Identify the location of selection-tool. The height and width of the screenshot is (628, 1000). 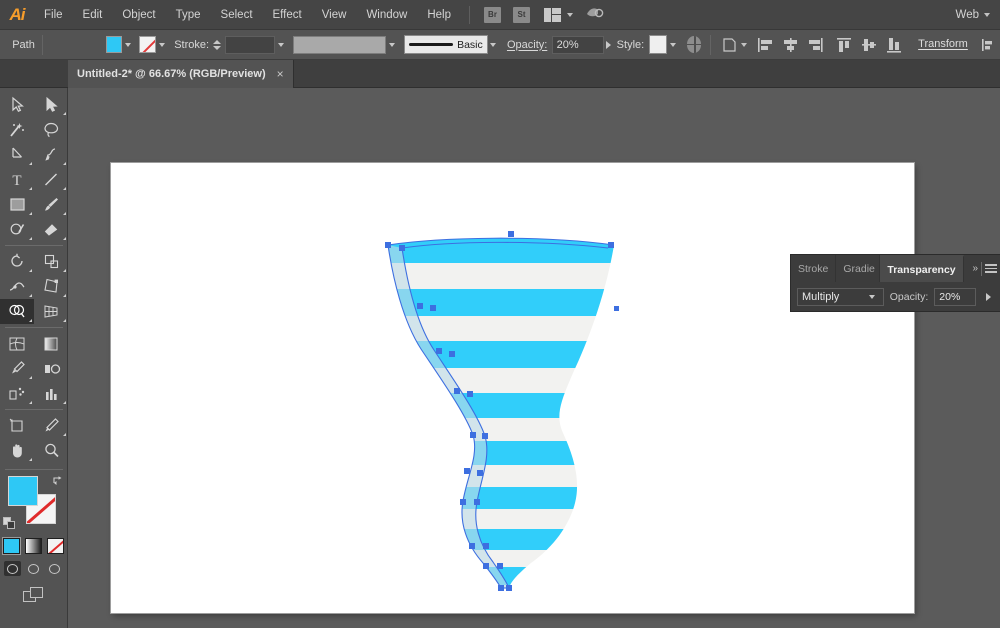
(17, 104).